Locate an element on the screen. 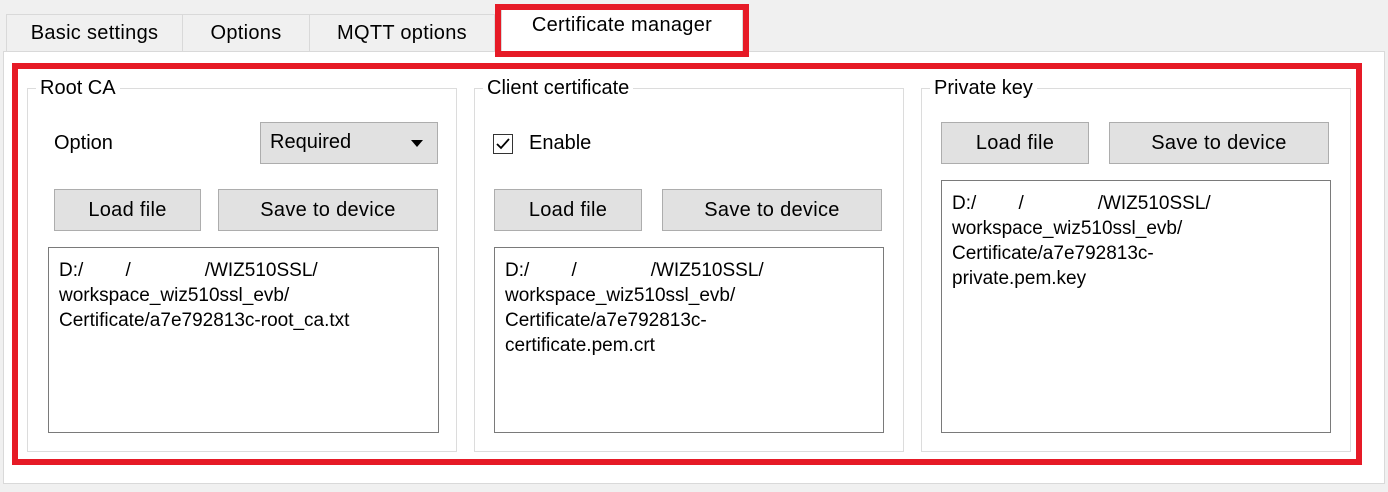  root-ca-save-to-device-label: Save to device is located at coordinates (328, 209).